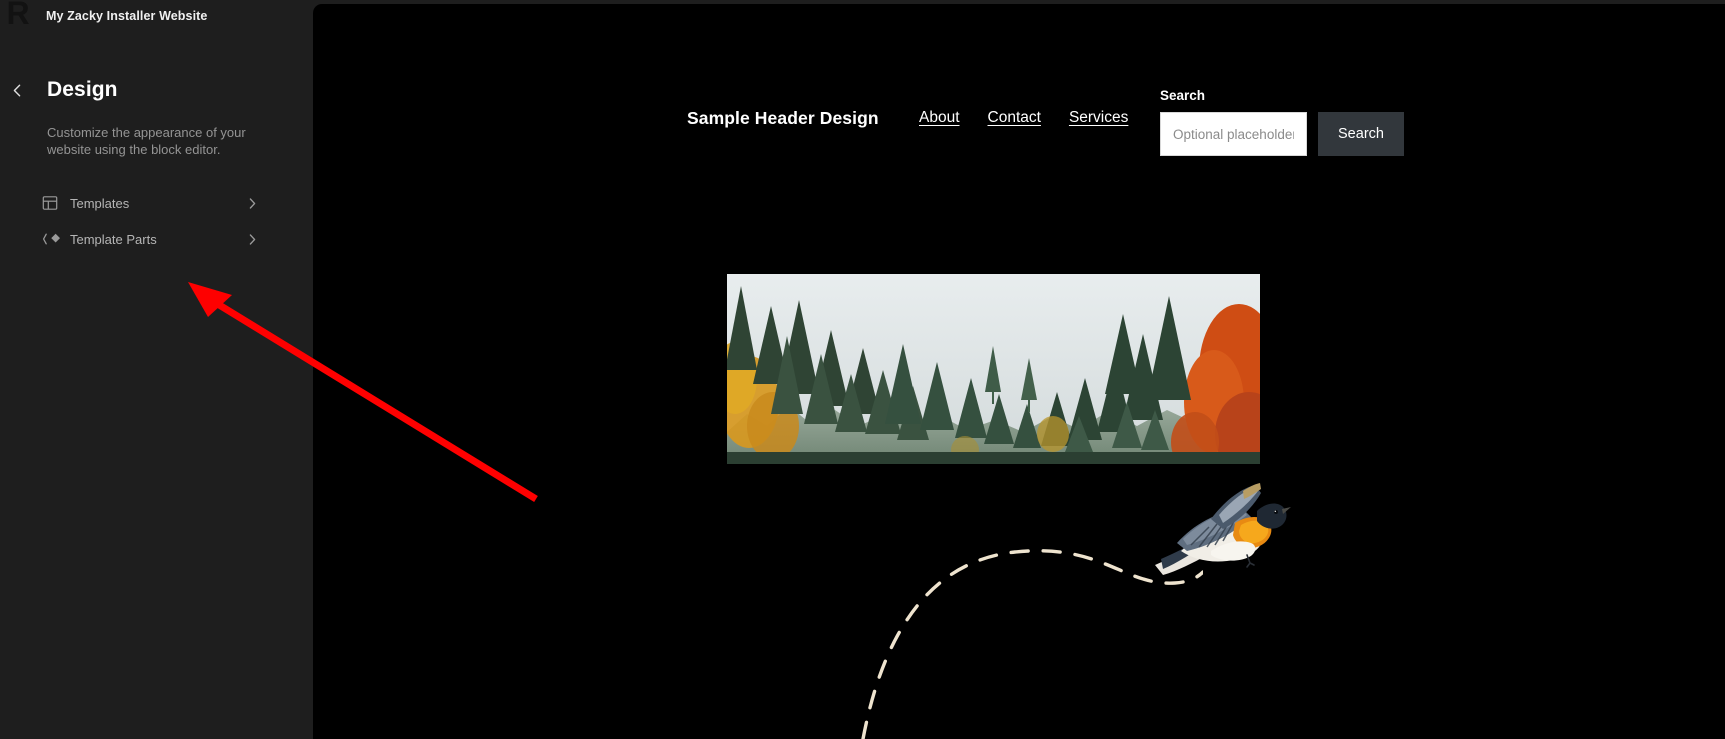  What do you see at coordinates (1098, 118) in the screenshot?
I see `nav-link-services: Services` at bounding box center [1098, 118].